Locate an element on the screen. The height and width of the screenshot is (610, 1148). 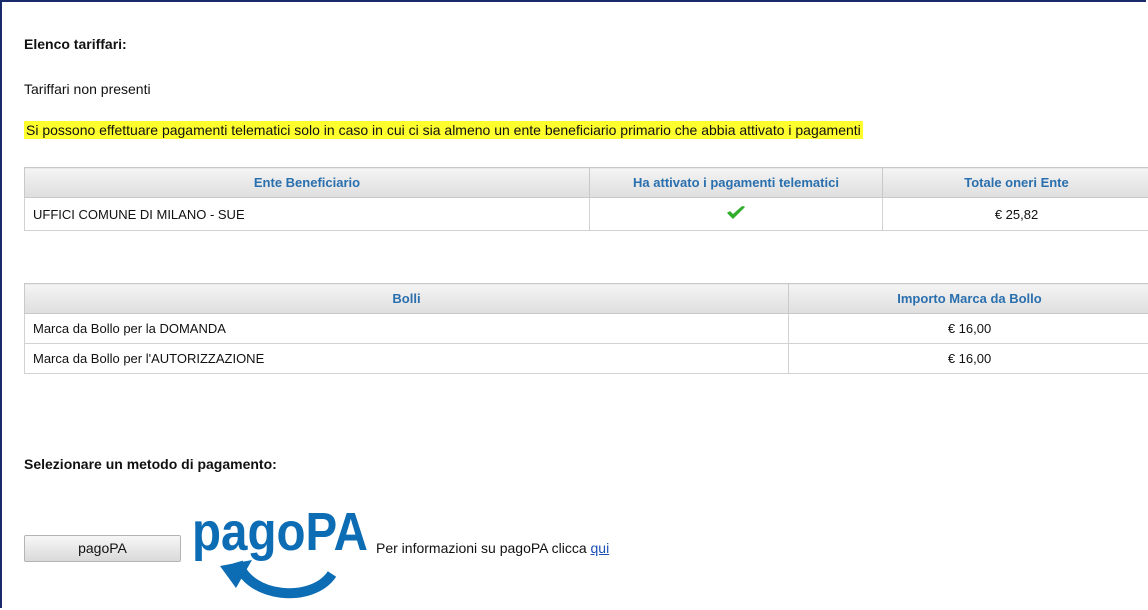
attivato-cell is located at coordinates (736, 214).